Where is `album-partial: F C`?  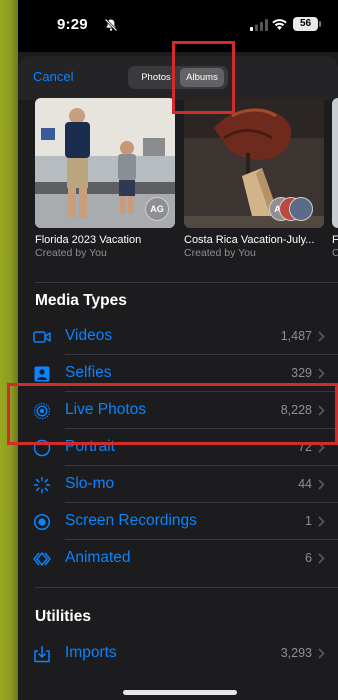
album-partial: F C is located at coordinates (335, 184).